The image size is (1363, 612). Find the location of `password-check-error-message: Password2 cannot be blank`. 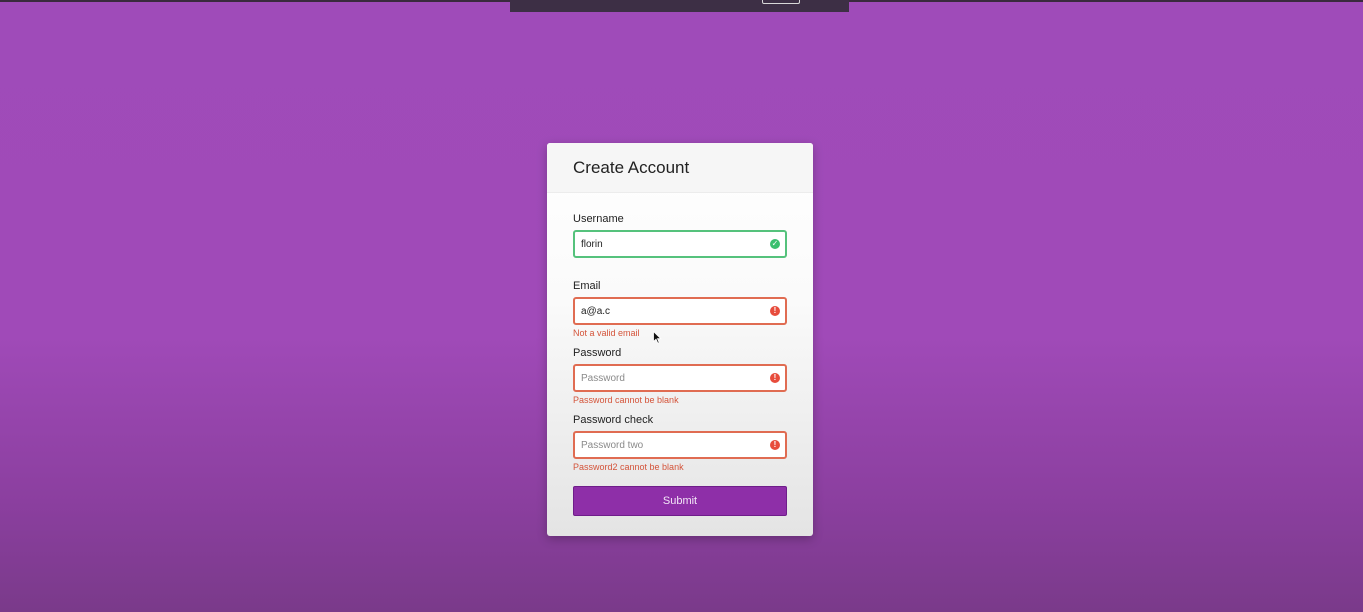

password-check-error-message: Password2 cannot be blank is located at coordinates (628, 467).